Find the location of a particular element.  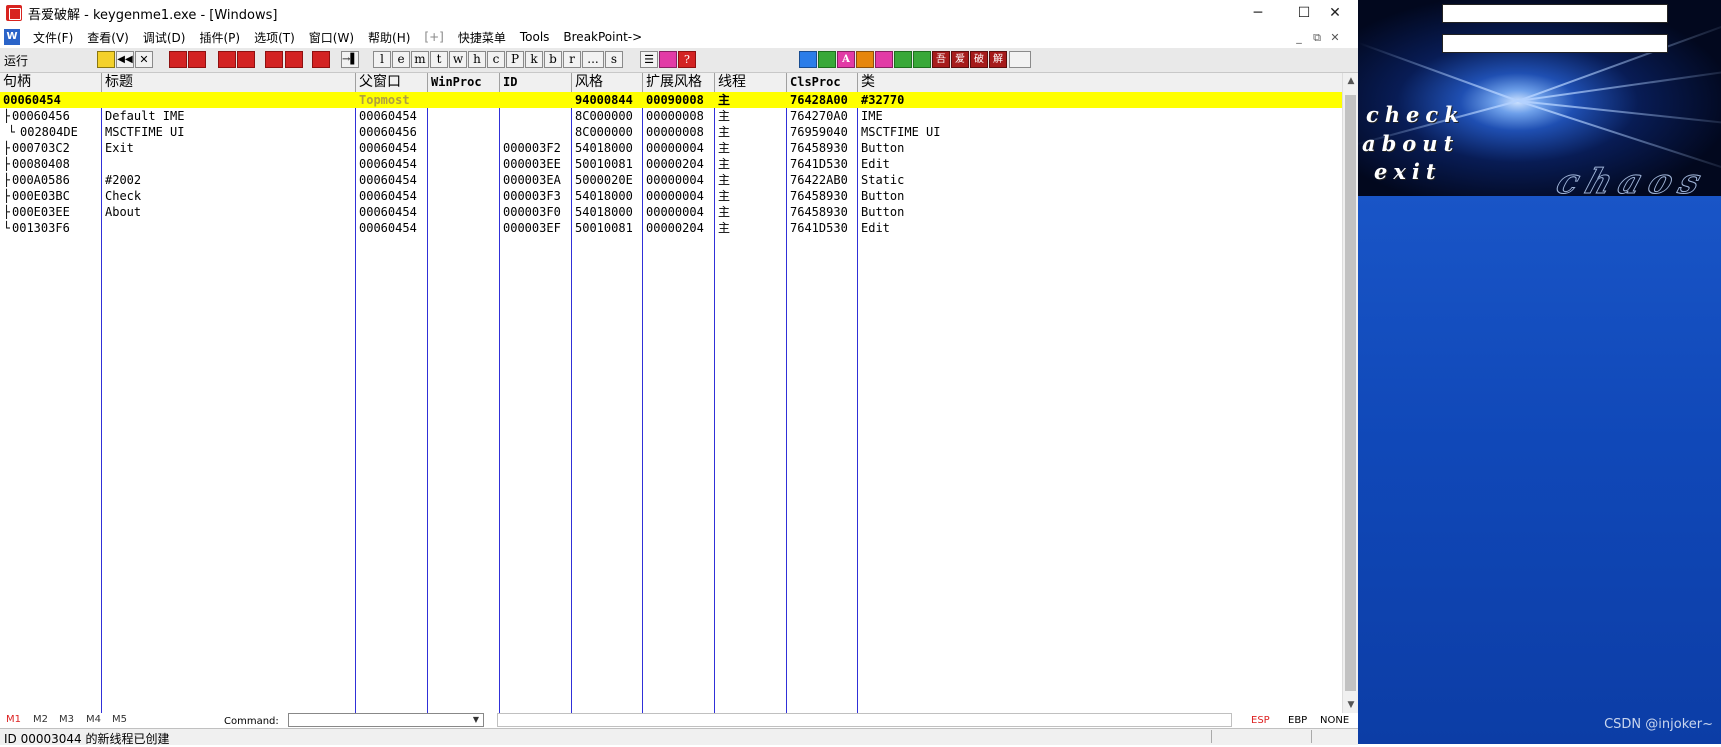

menu-debug: 调试(D) is located at coordinates (164, 37).